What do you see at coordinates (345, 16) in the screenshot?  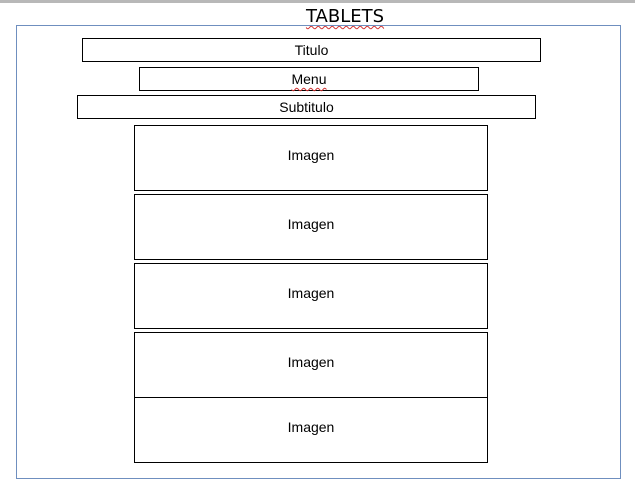 I see `page-title-text: TABLETS` at bounding box center [345, 16].